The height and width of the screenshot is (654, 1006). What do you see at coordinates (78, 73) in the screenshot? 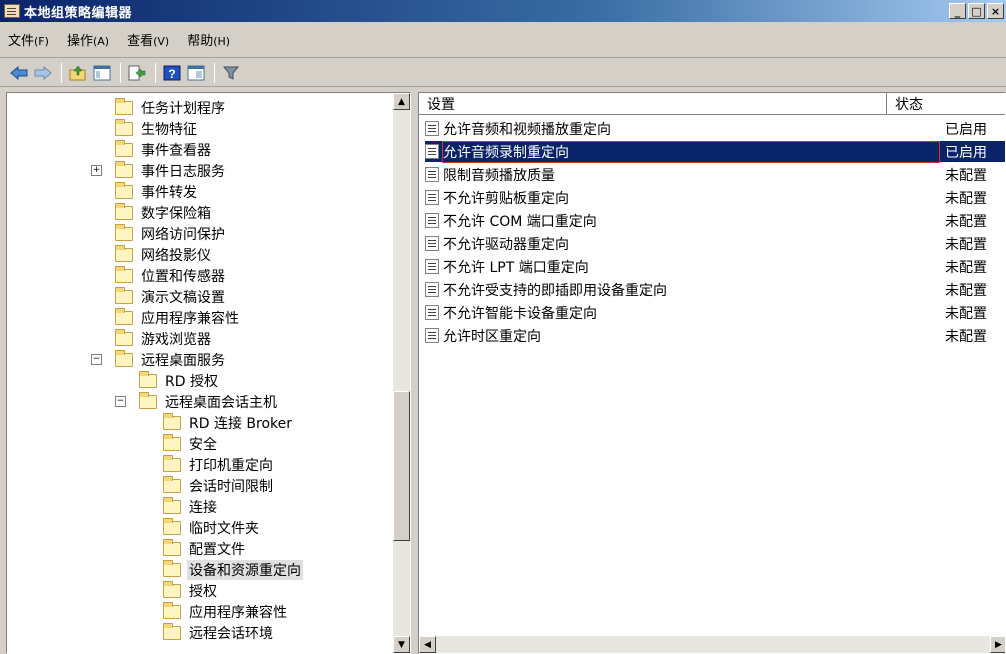
I see `up-level-button` at bounding box center [78, 73].